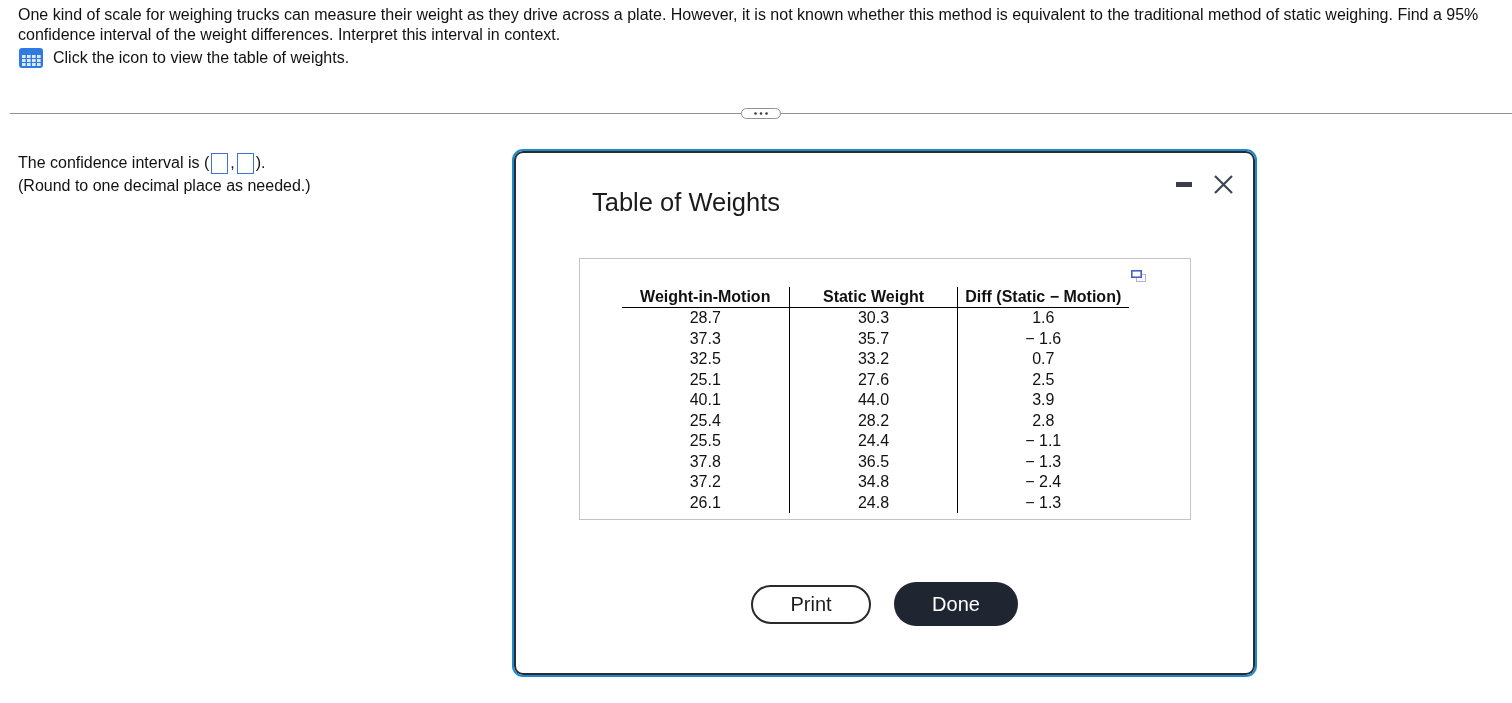 The height and width of the screenshot is (703, 1512). What do you see at coordinates (705, 297) in the screenshot?
I see `column-header: Weight-in-Motion` at bounding box center [705, 297].